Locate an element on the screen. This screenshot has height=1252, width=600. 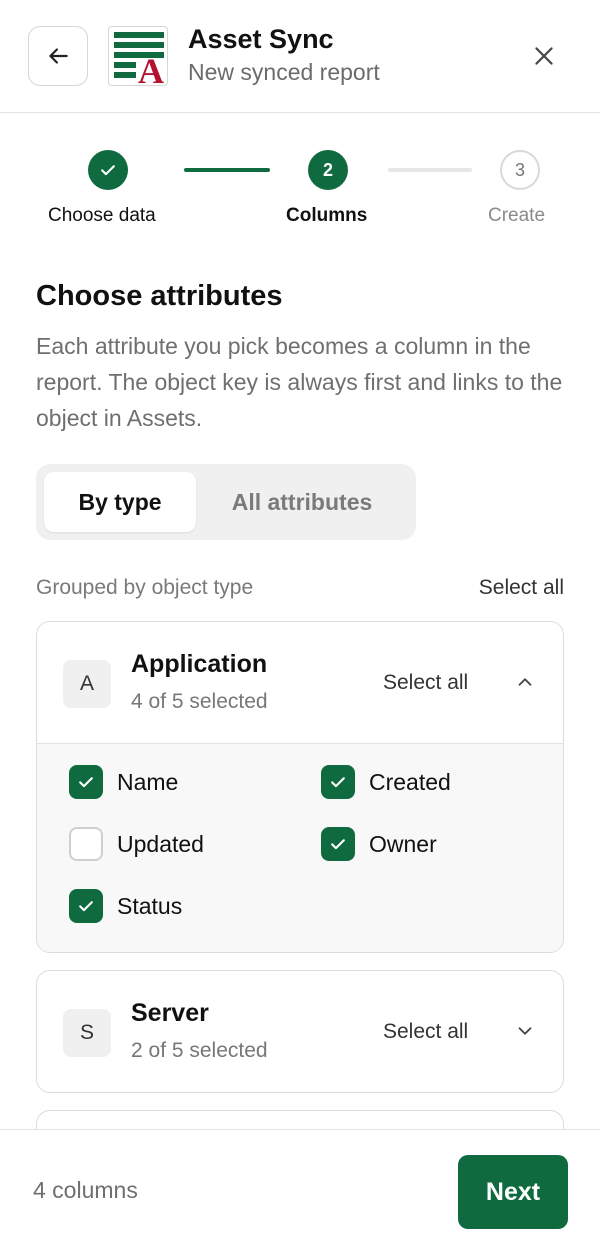
expand-toggle is located at coordinates (525, 1031).